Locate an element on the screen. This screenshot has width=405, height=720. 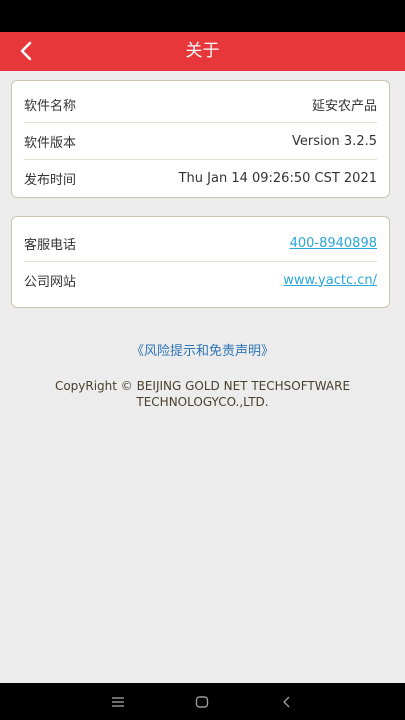
app-version-label: 软件版本 is located at coordinates (50, 143).